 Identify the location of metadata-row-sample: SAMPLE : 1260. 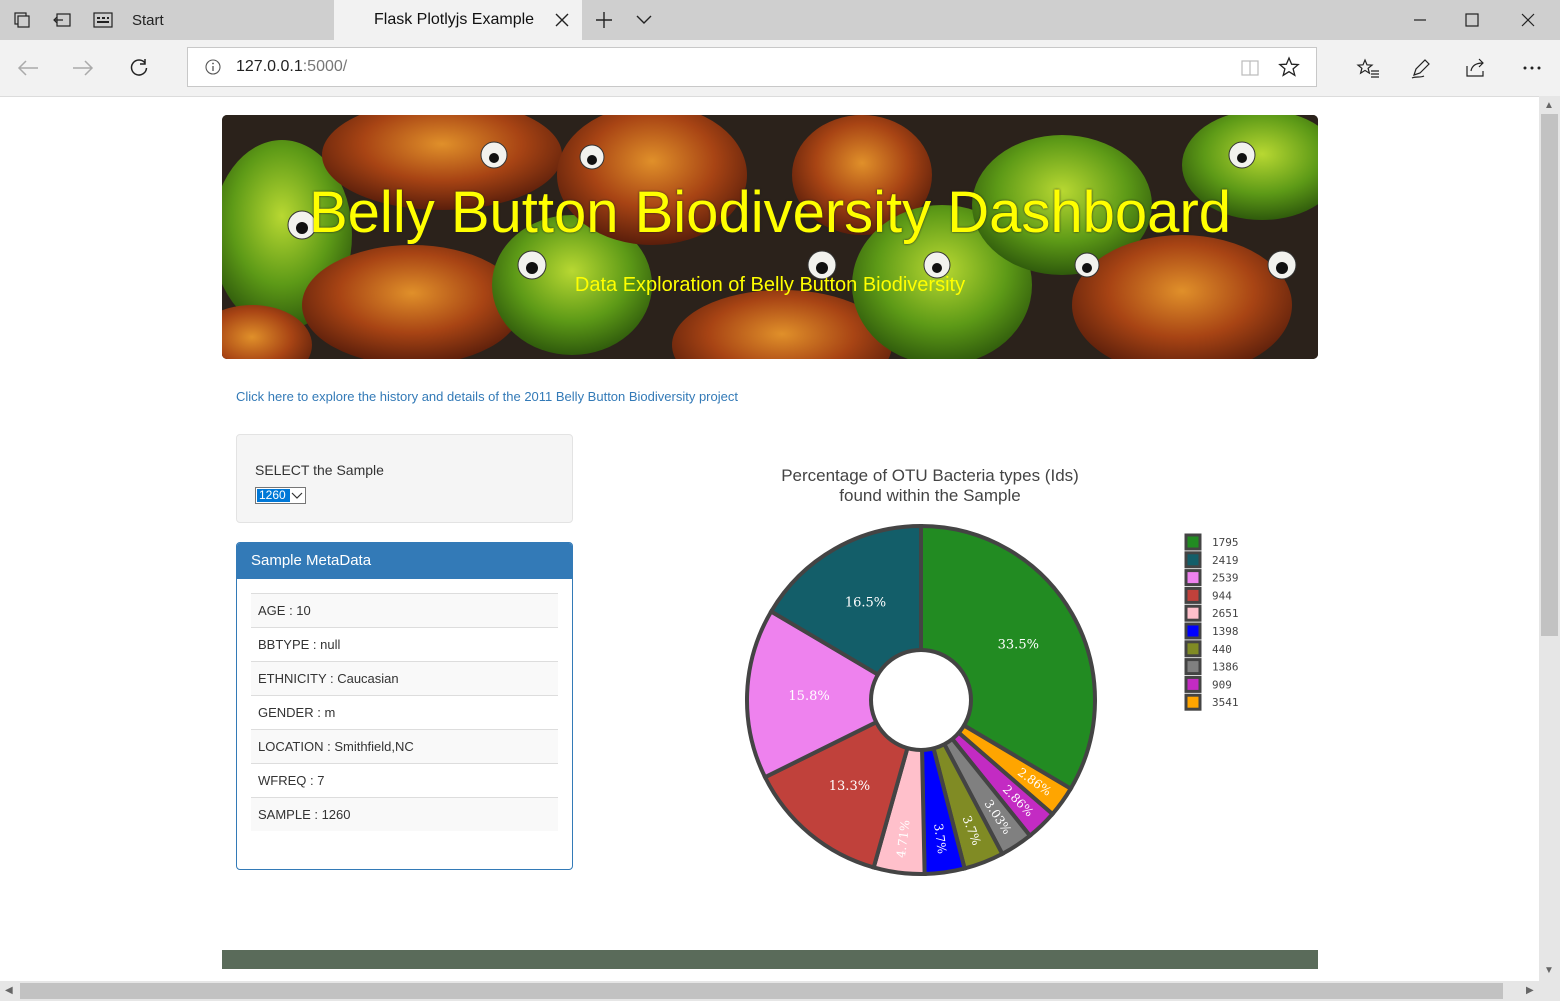
(404, 814).